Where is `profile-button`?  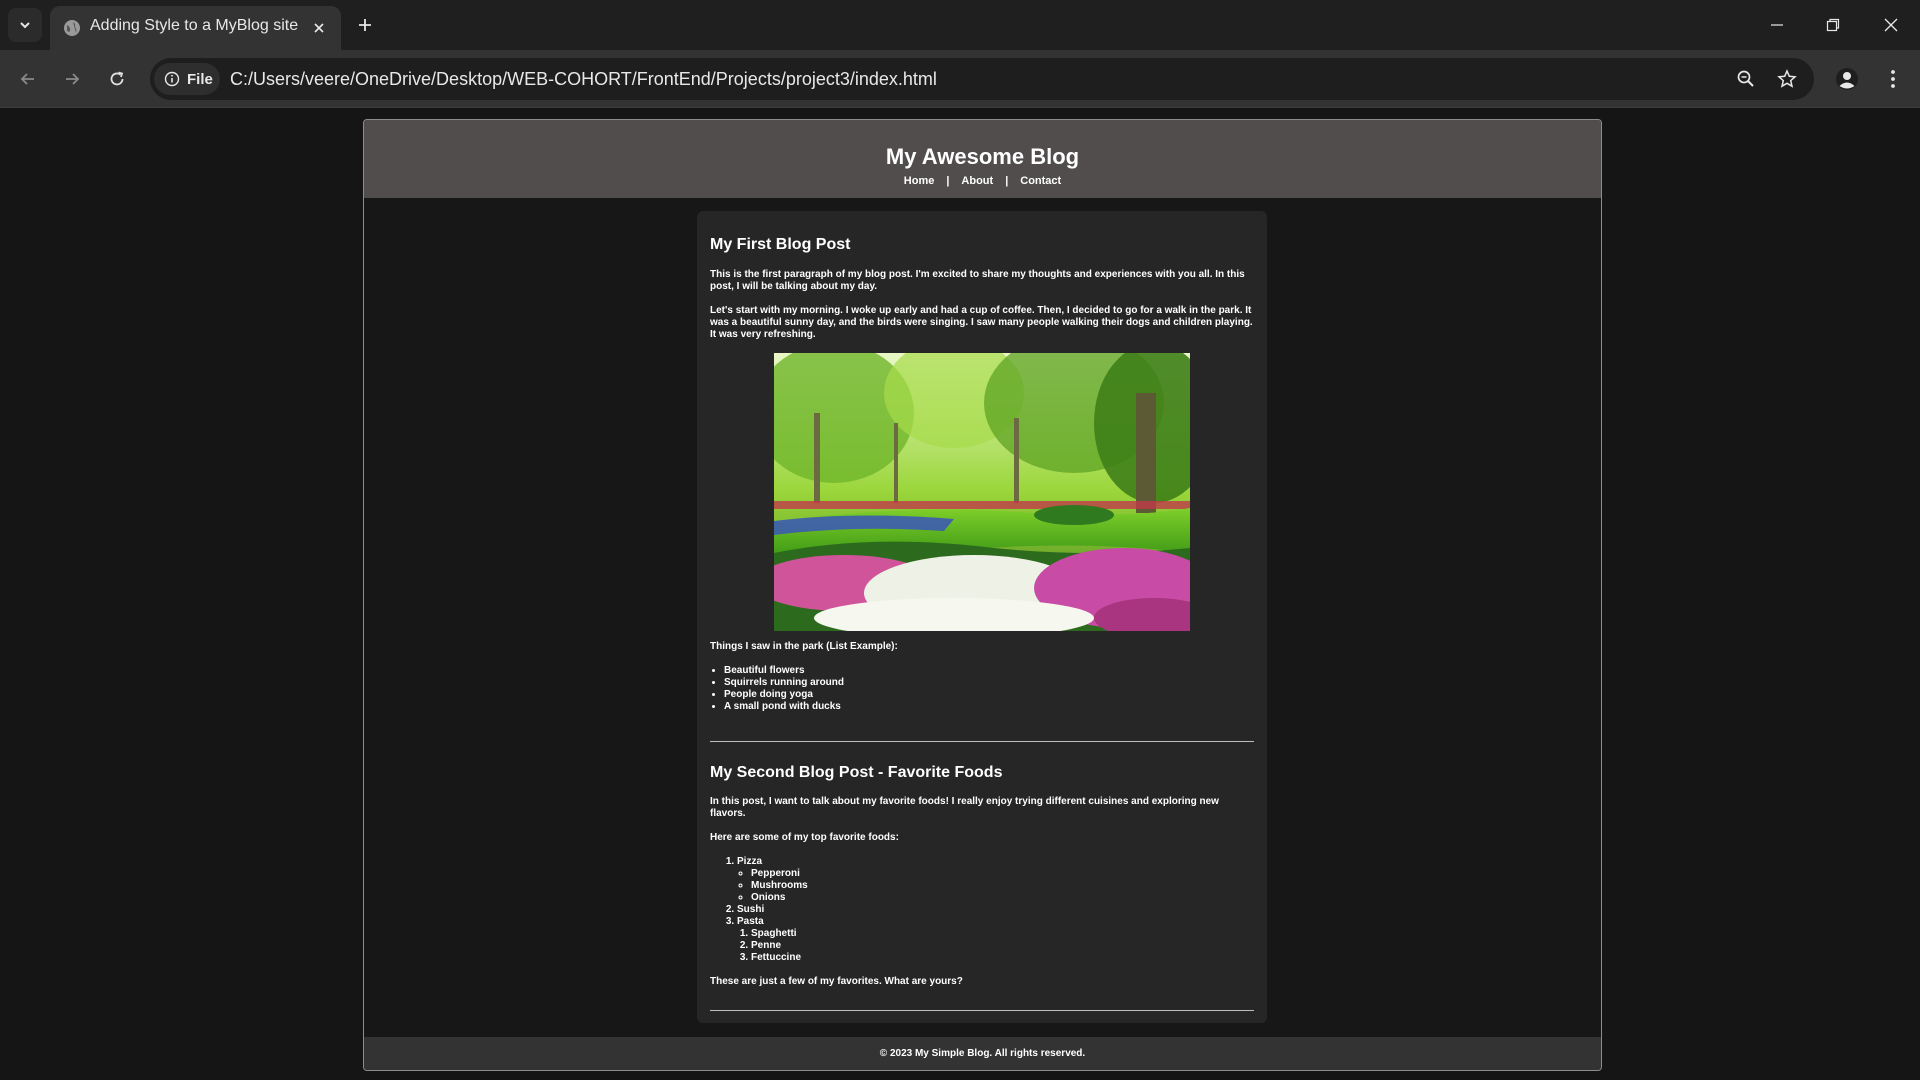 profile-button is located at coordinates (1847, 79).